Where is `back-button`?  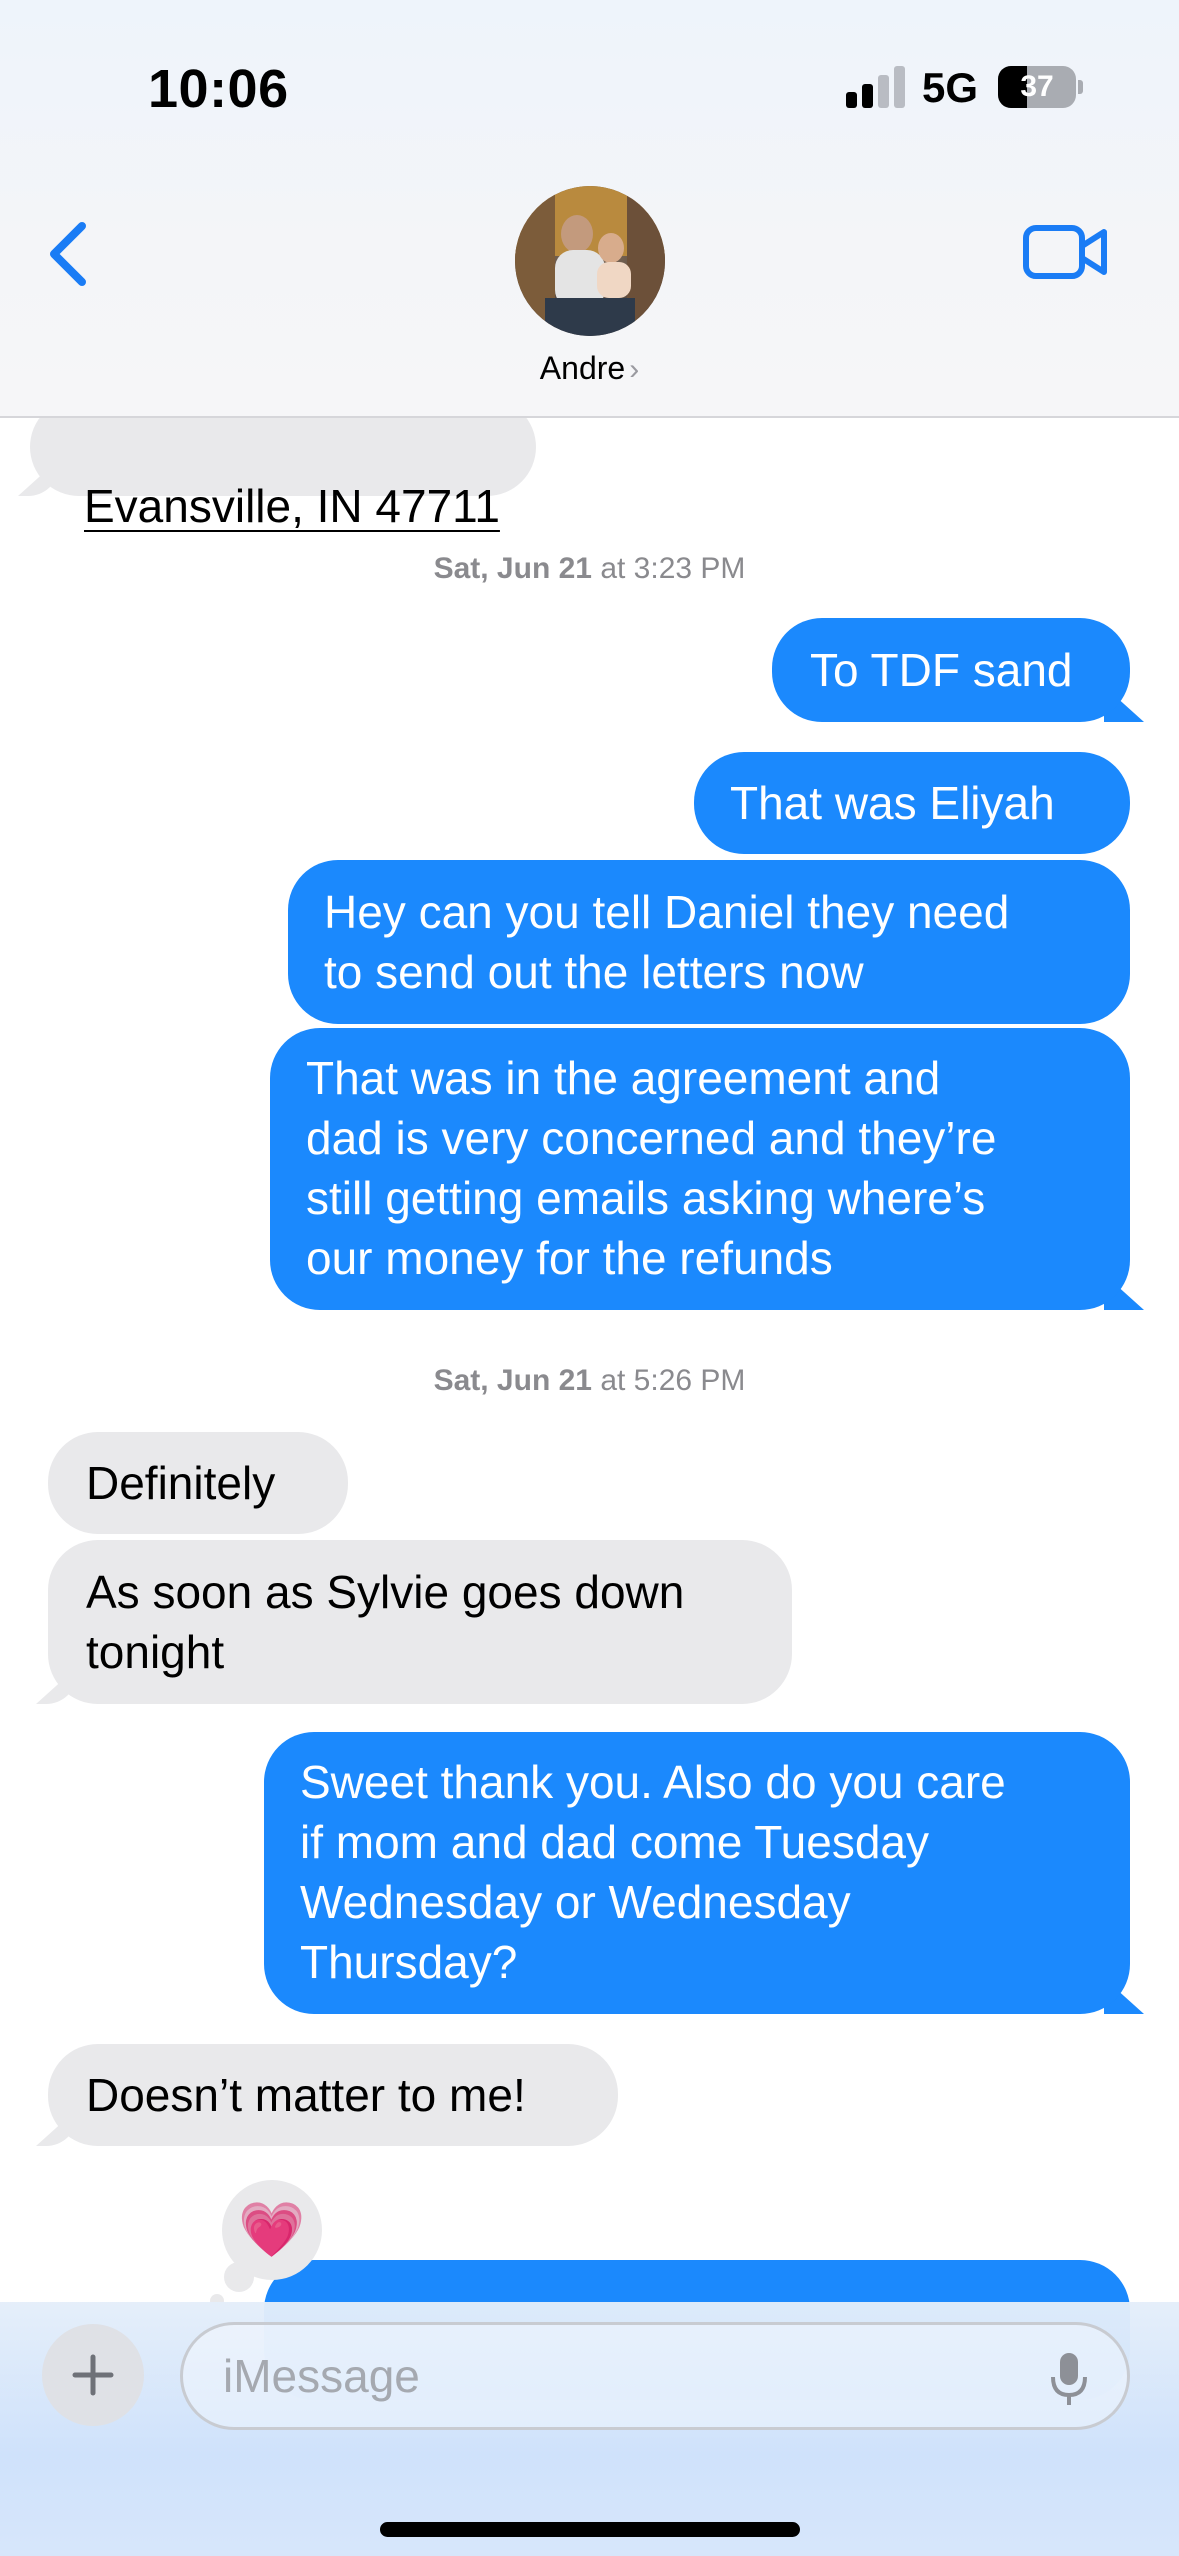 back-button is located at coordinates (70, 254).